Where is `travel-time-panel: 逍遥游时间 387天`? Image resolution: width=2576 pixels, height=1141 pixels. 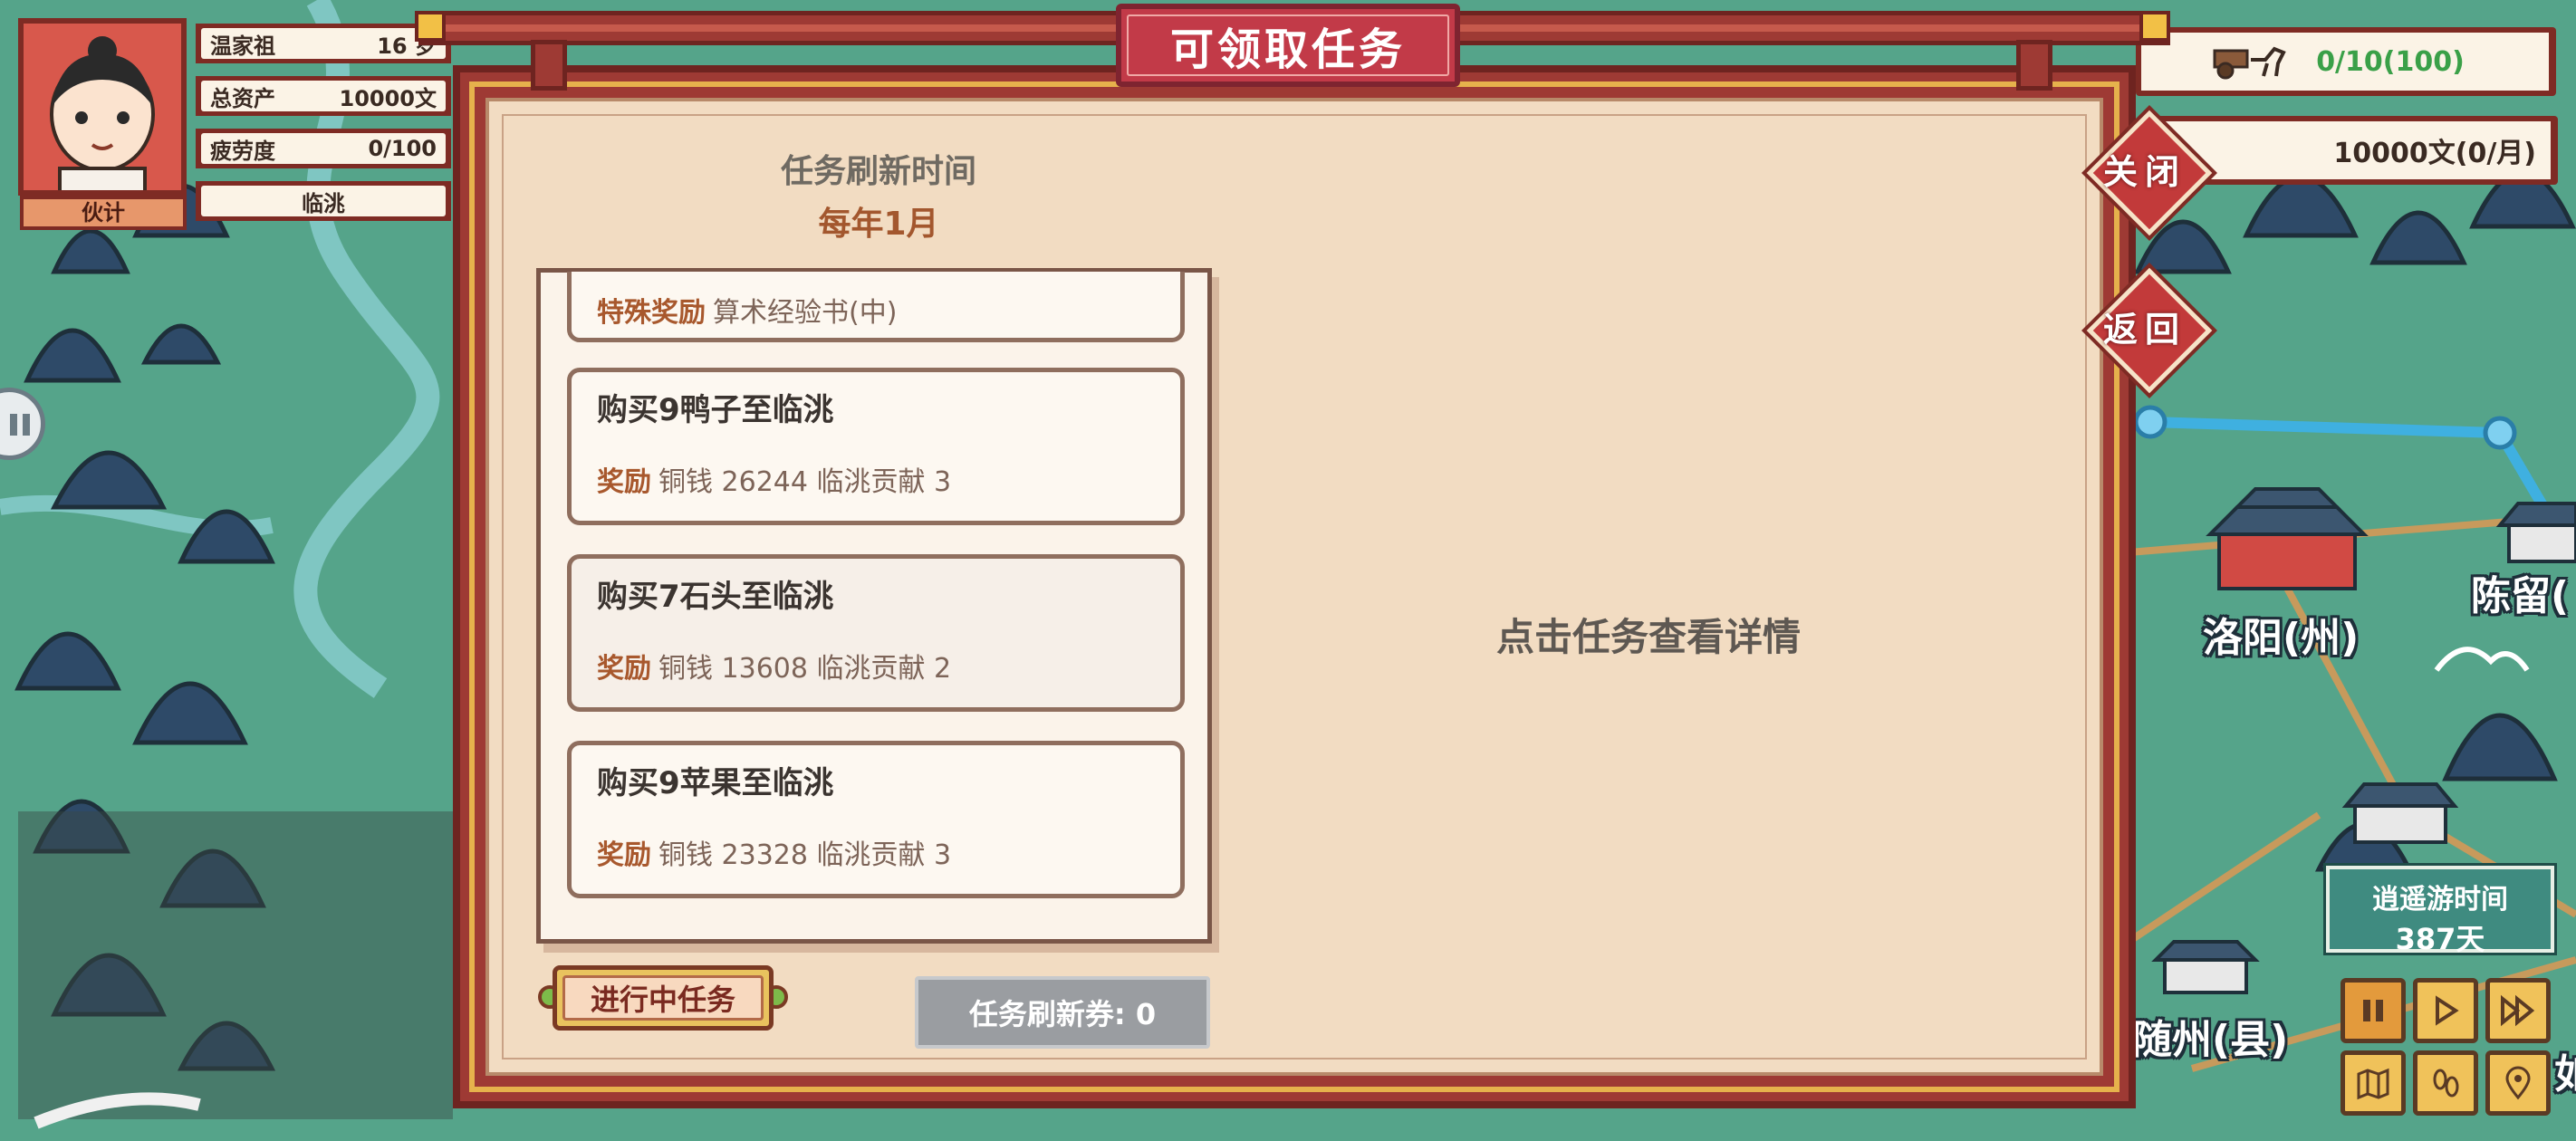
travel-time-panel: 逍遥游时间 387天 is located at coordinates (2440, 911).